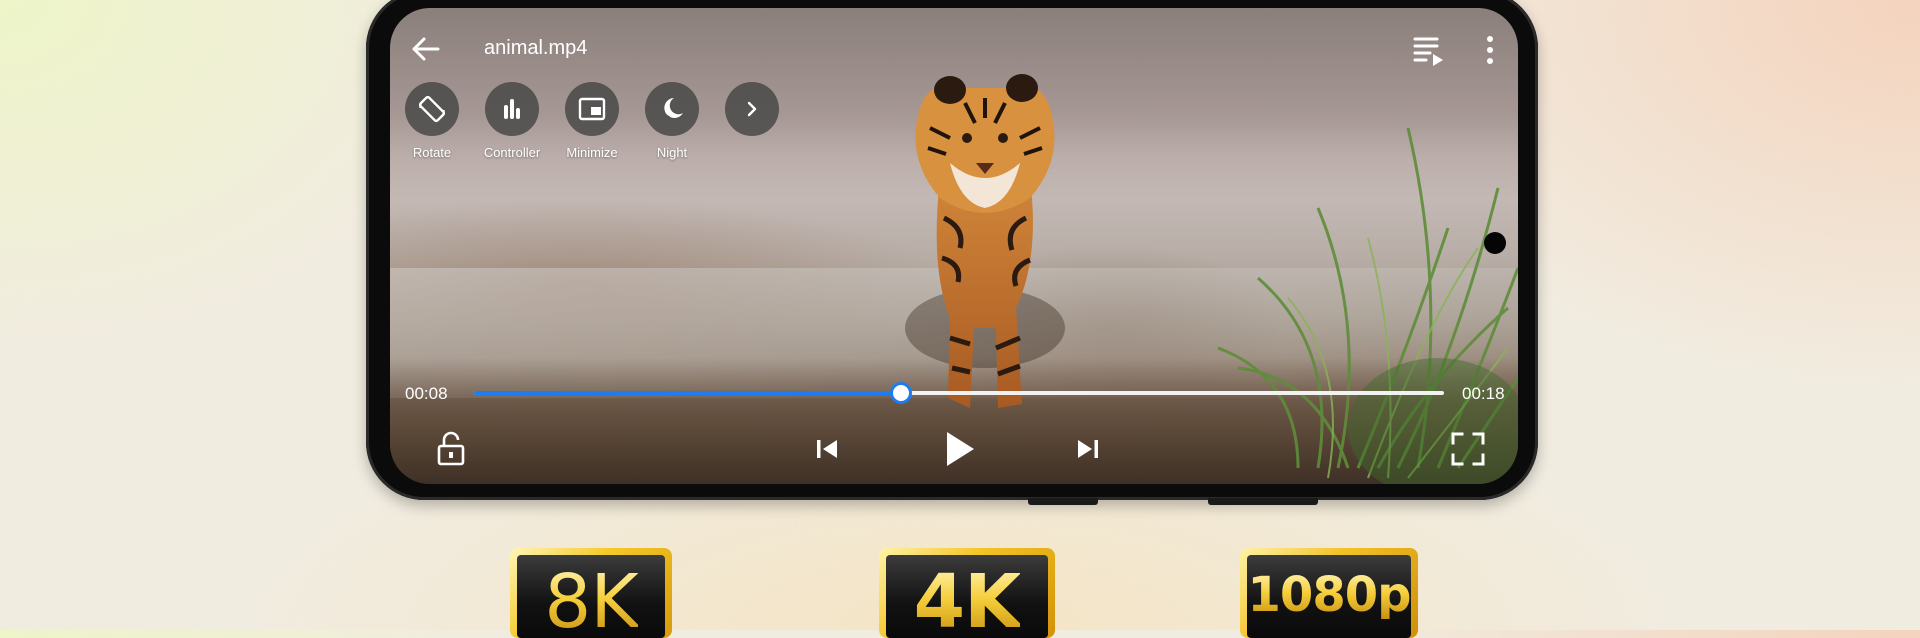  I want to click on rotate-button: Rotate, so click(432, 121).